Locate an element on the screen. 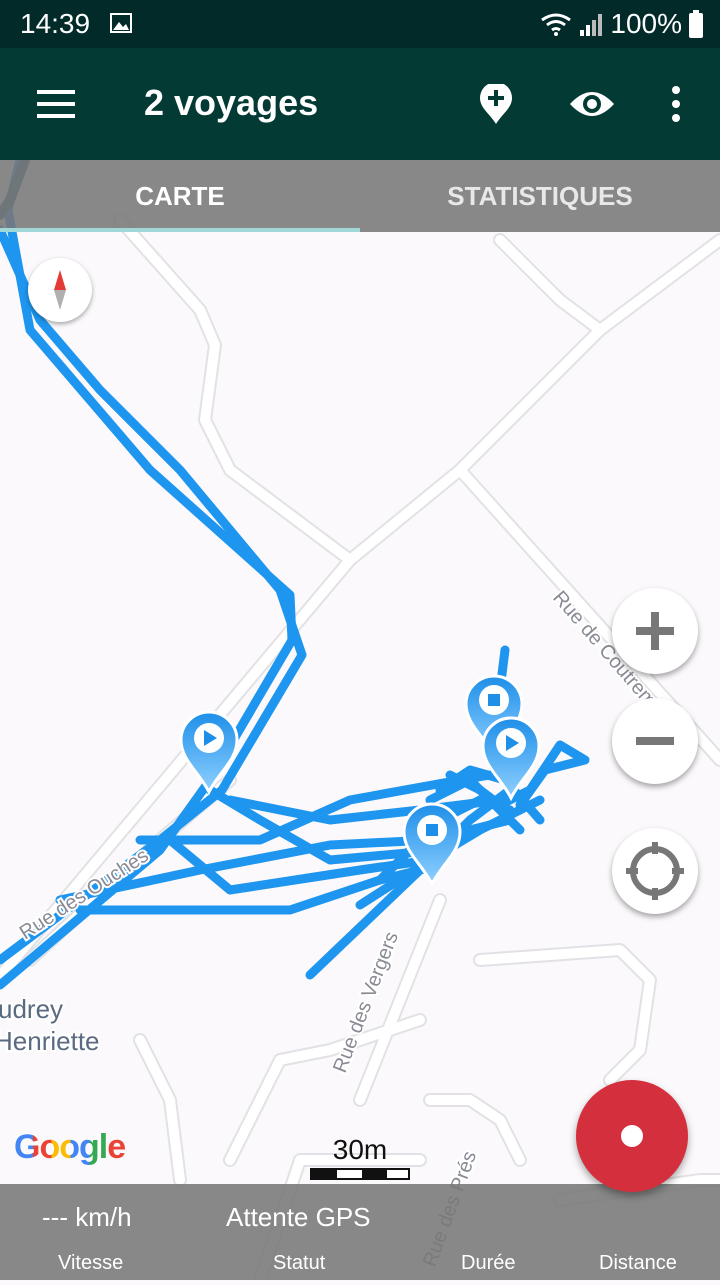  my-location-button is located at coordinates (655, 871).